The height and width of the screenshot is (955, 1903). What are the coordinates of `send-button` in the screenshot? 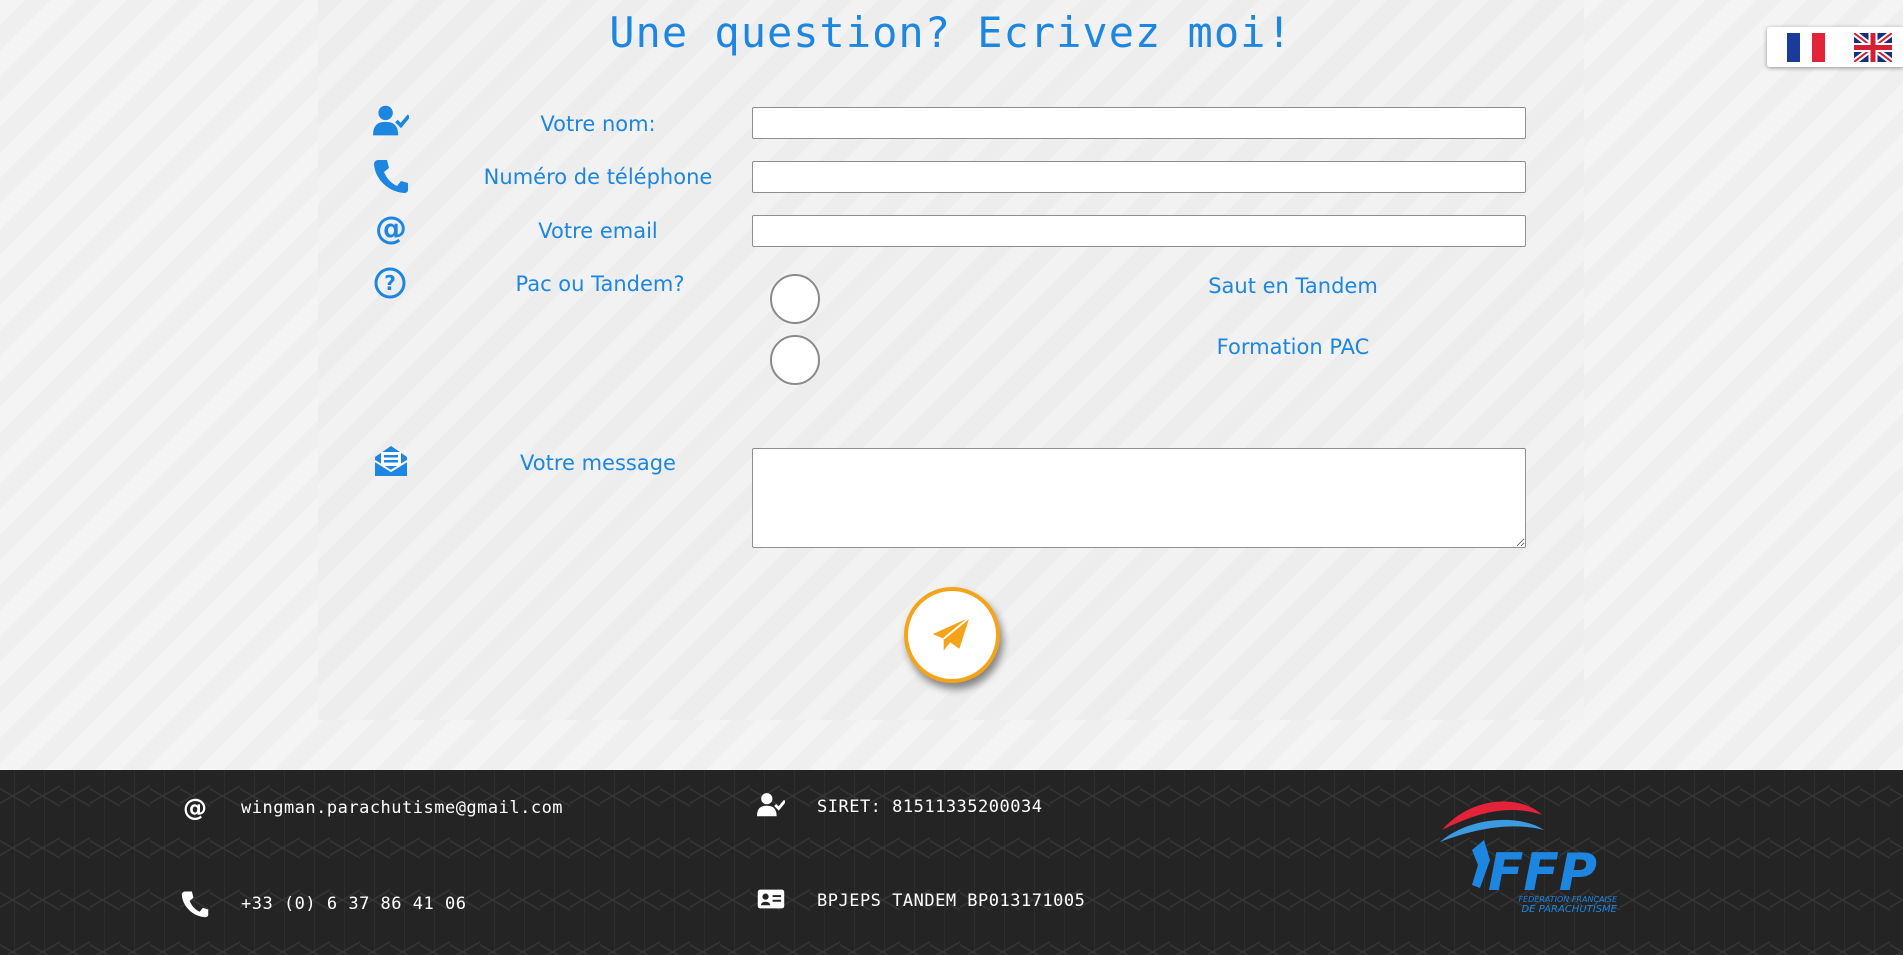 It's located at (952, 635).